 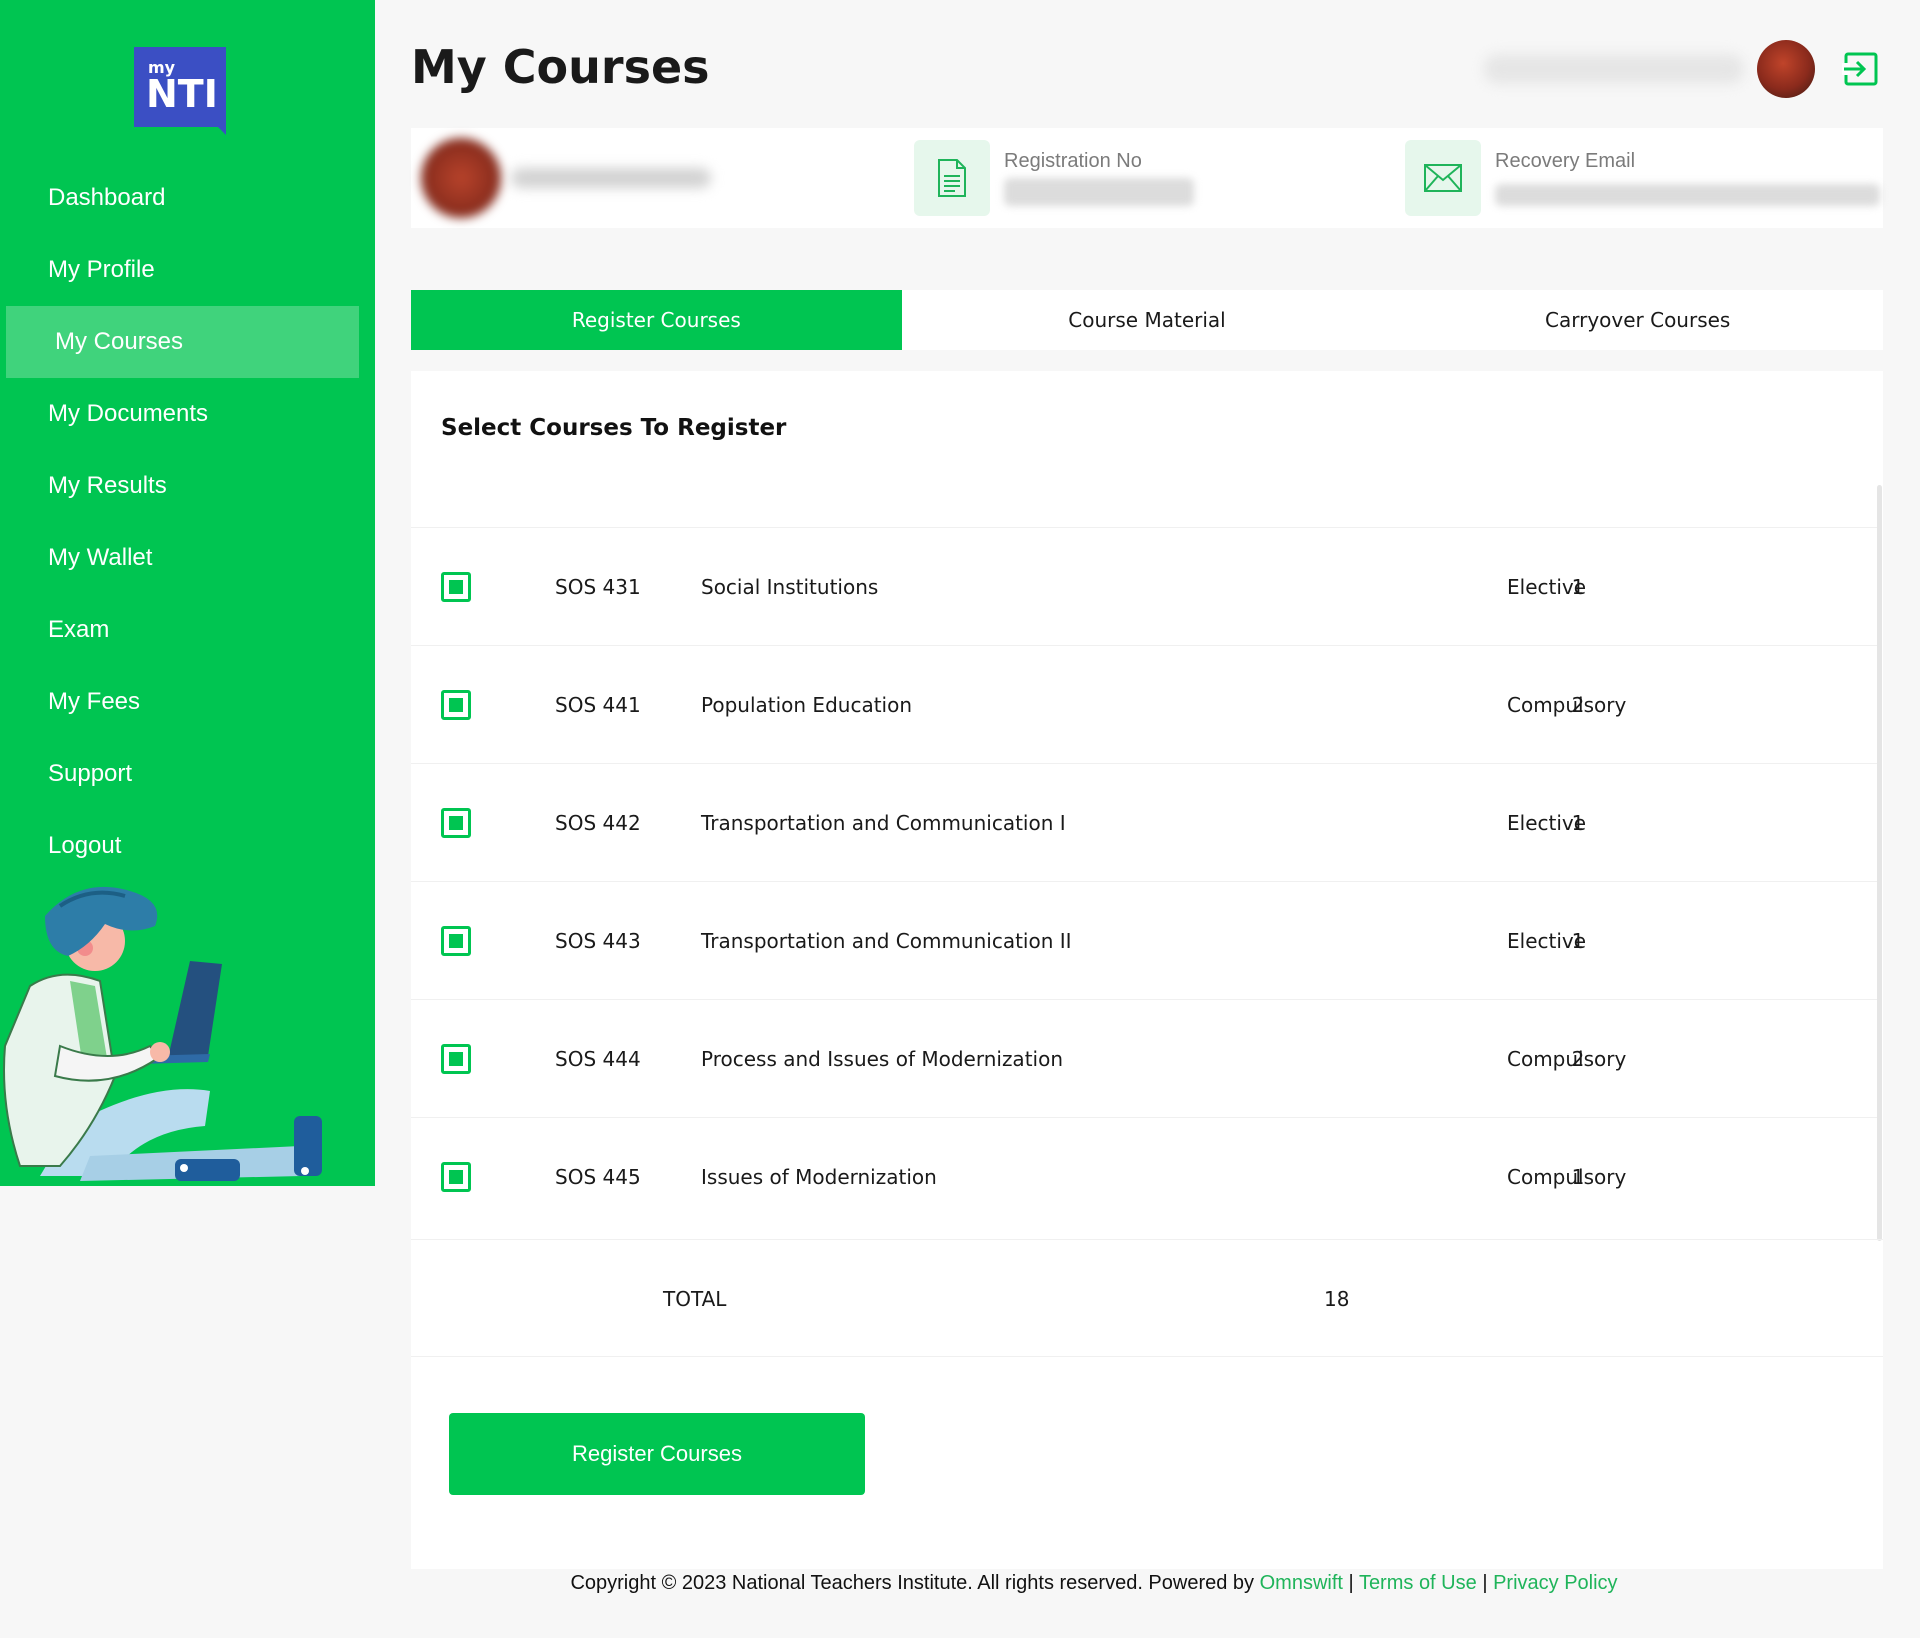 I want to click on sidebar-item-my-profile: My Profile, so click(x=187, y=270).